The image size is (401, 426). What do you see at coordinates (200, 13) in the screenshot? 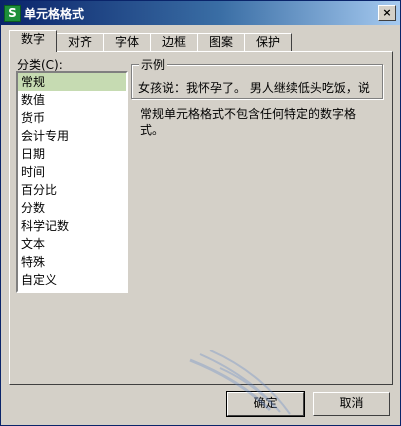
I see `title-bar: S 单元格格式 ×` at bounding box center [200, 13].